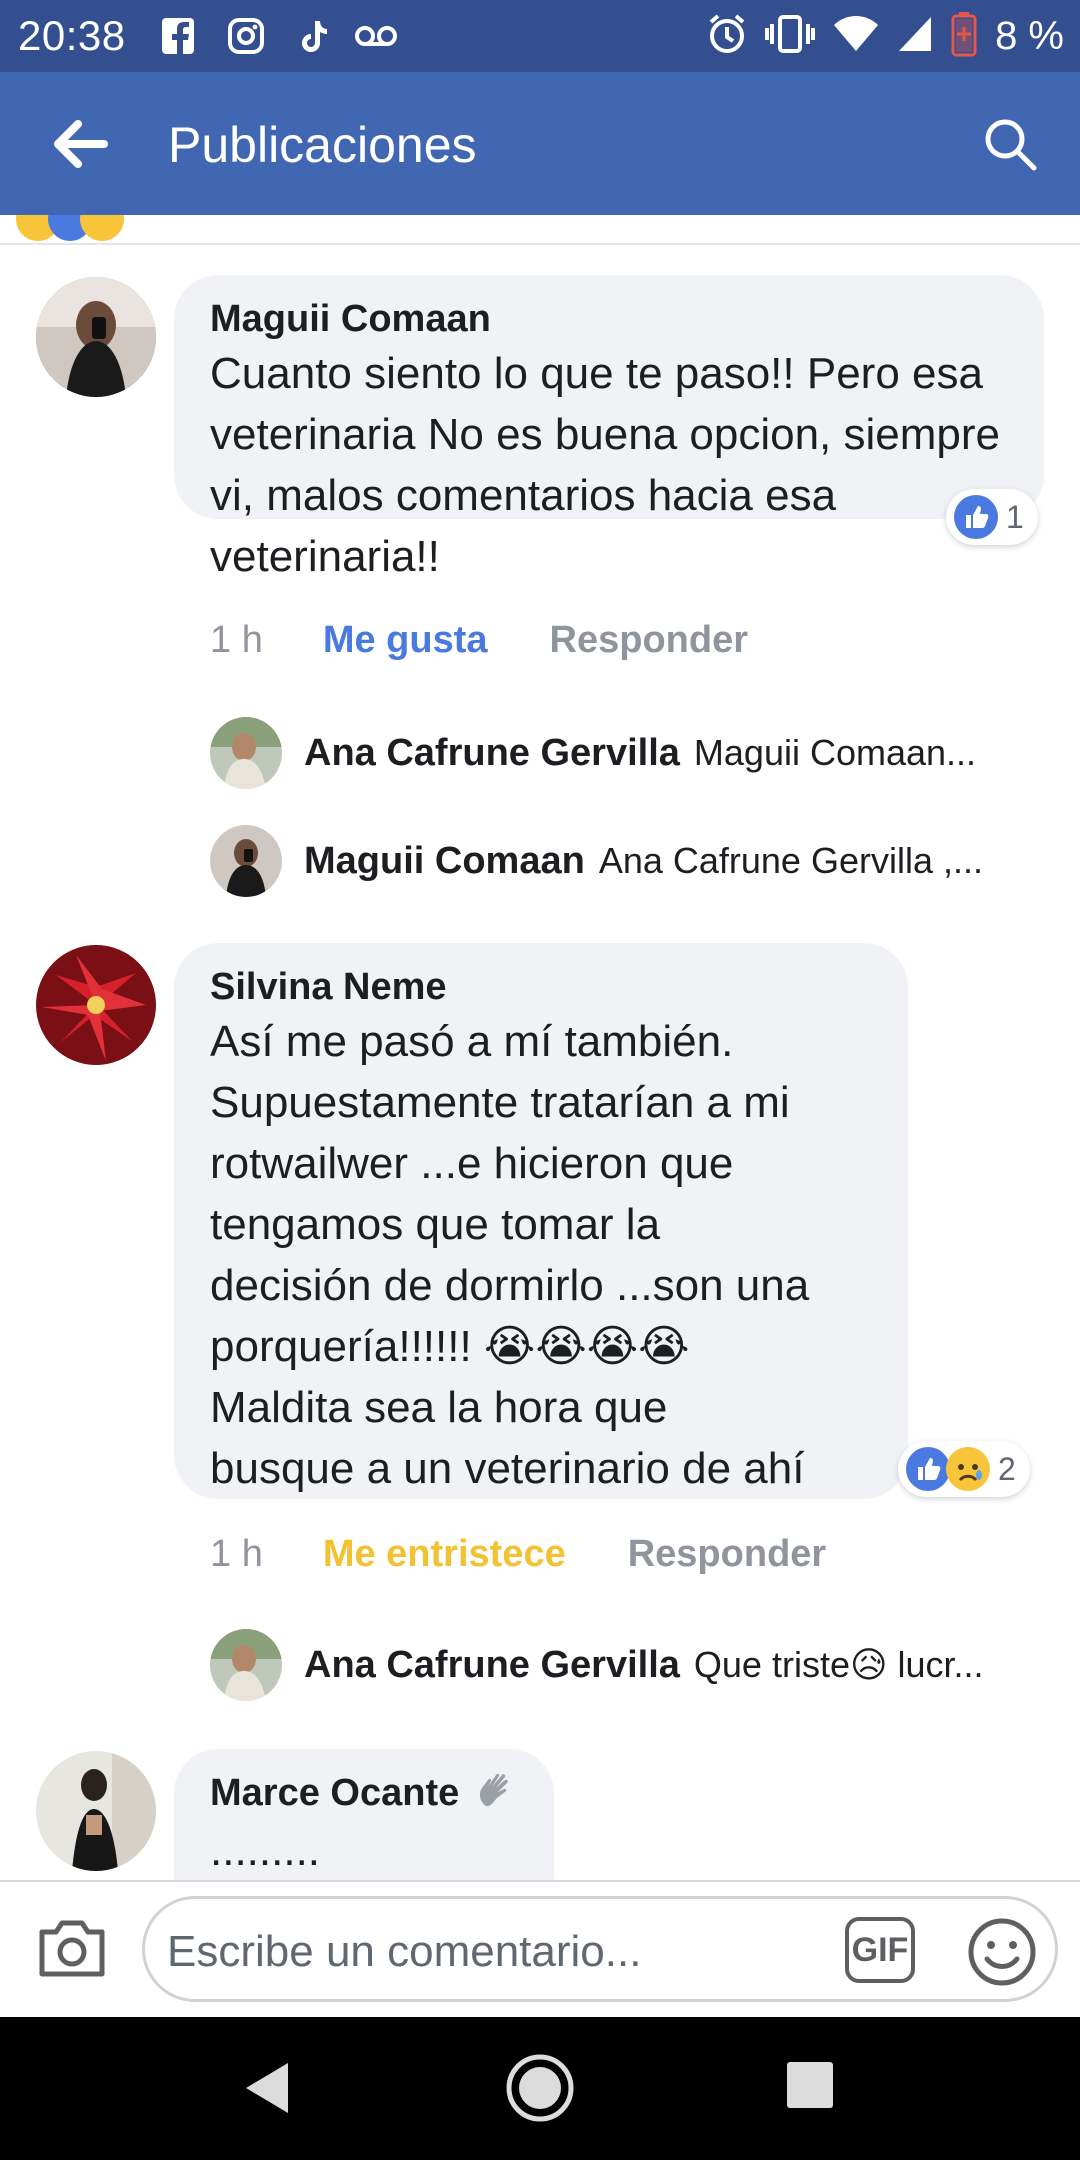 This screenshot has width=1080, height=2160. Describe the element at coordinates (80, 144) in the screenshot. I see `arrow-left-icon` at that location.